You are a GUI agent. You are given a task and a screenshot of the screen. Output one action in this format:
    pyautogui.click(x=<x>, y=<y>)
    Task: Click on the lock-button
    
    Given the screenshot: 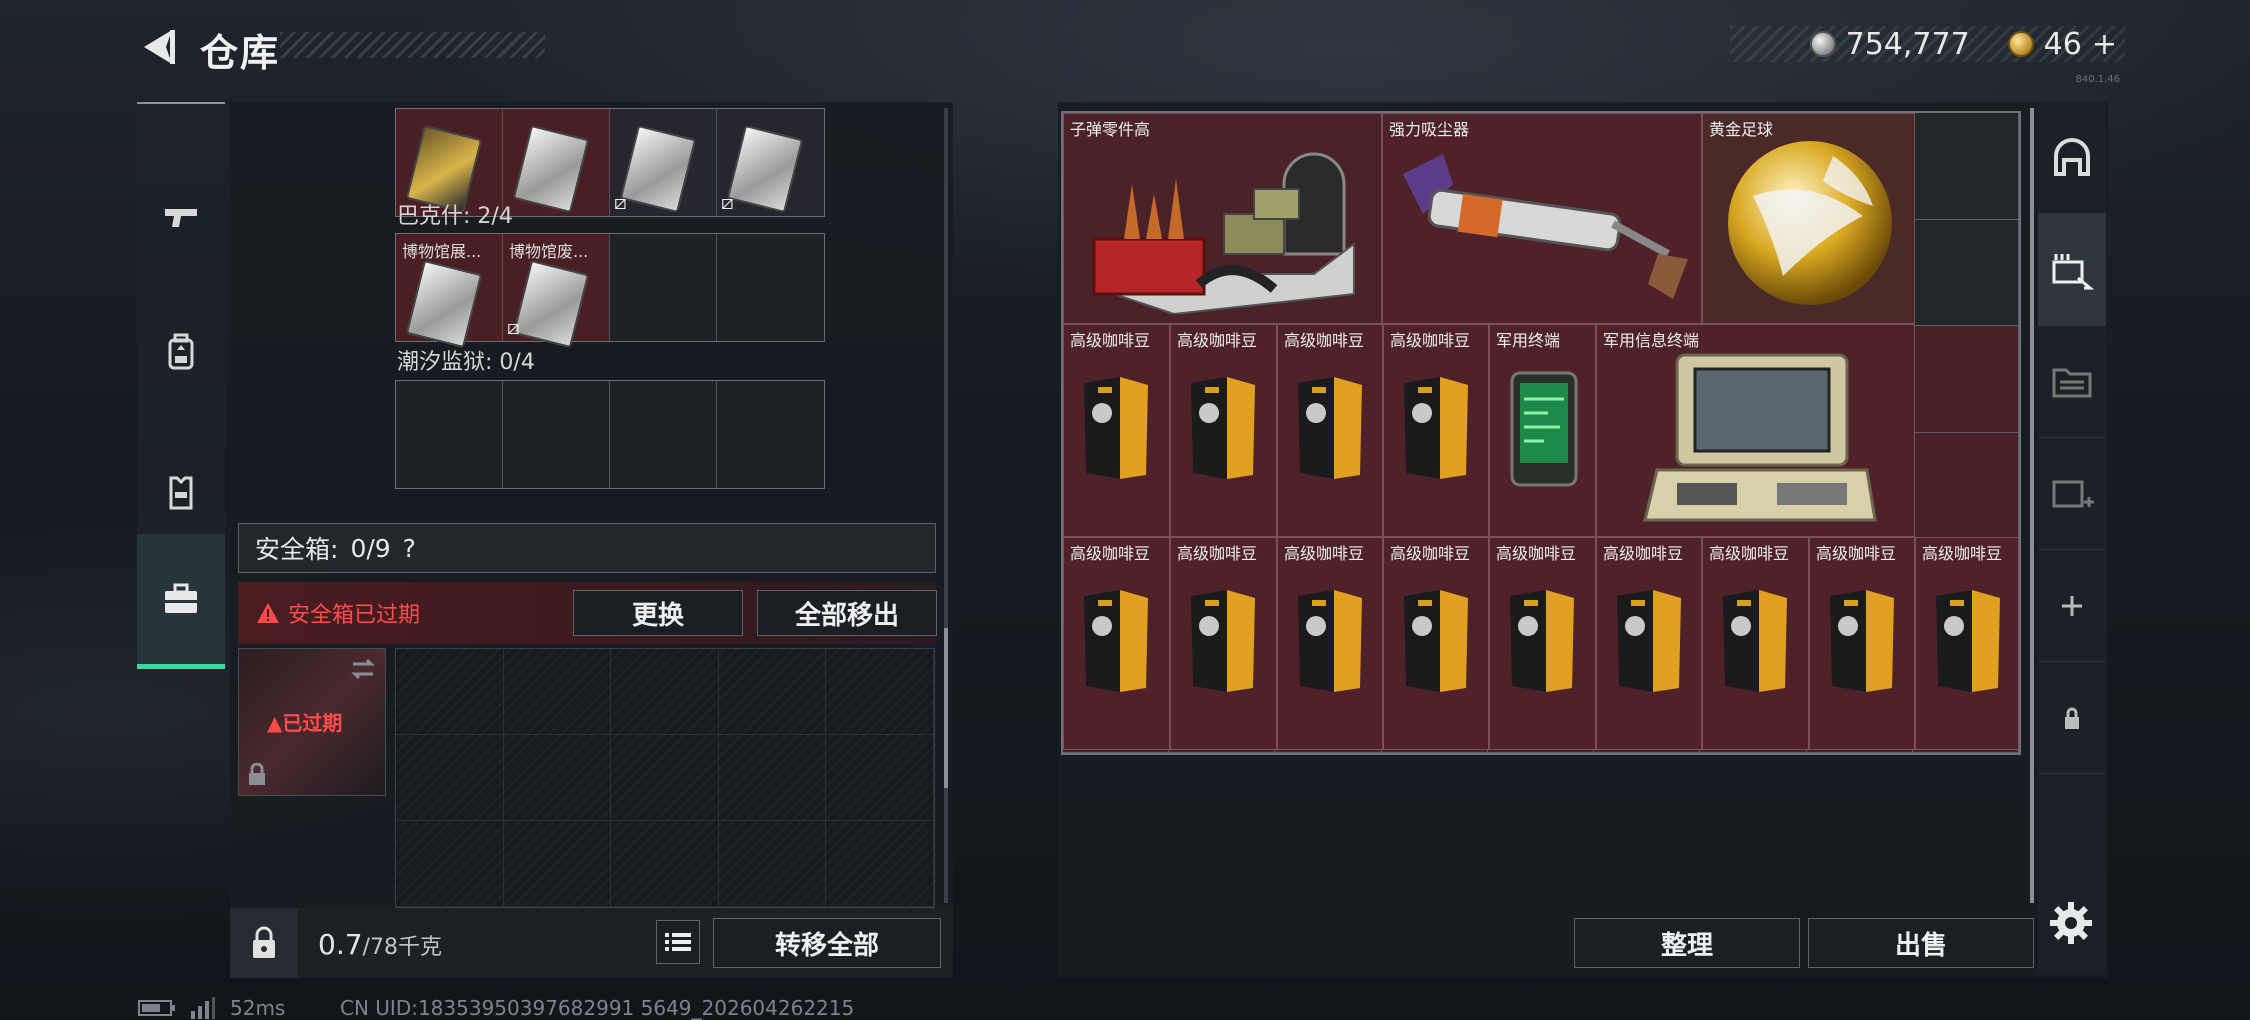 What is the action you would take?
    pyautogui.click(x=264, y=943)
    